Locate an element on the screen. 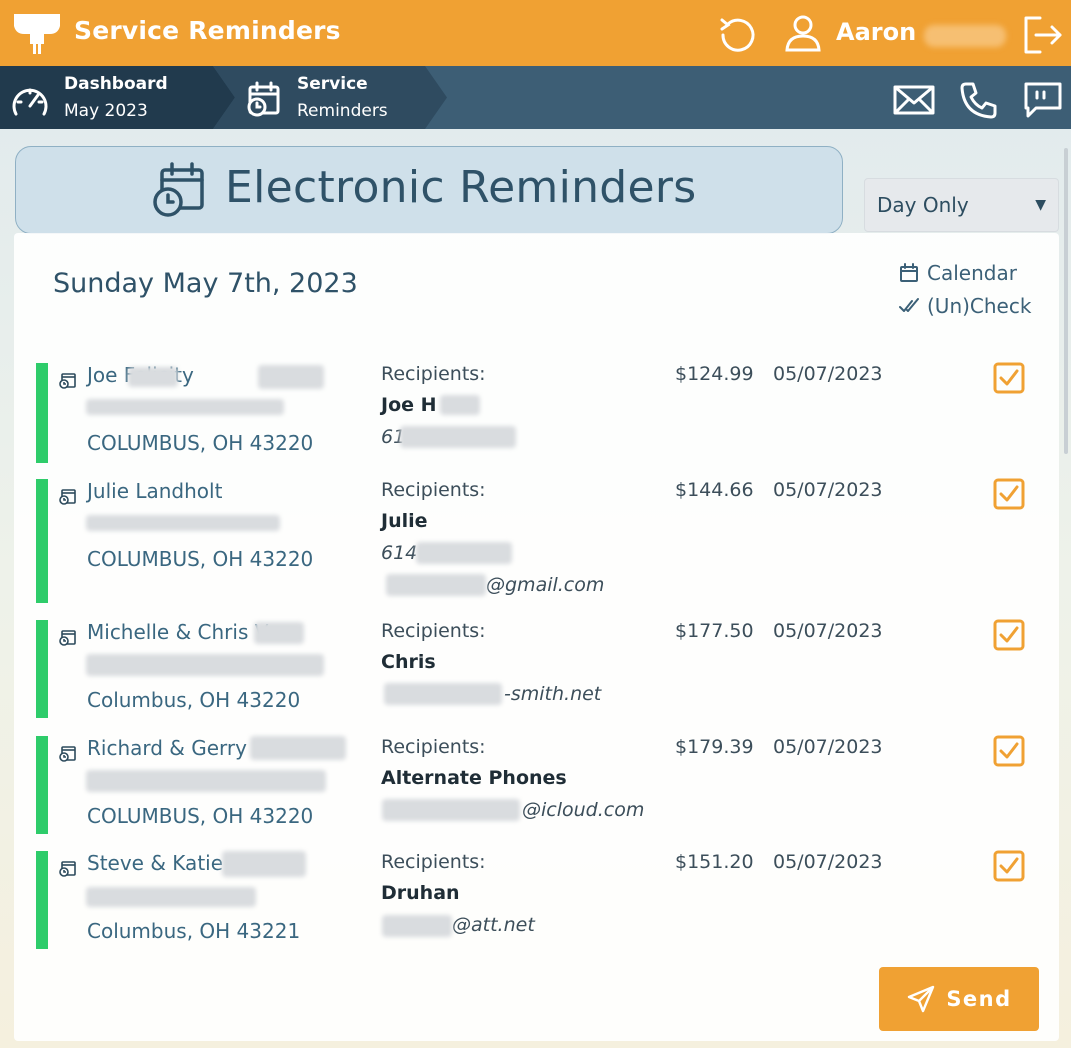 The image size is (1071, 1048). recipient-name: Druhan is located at coordinates (420, 893).